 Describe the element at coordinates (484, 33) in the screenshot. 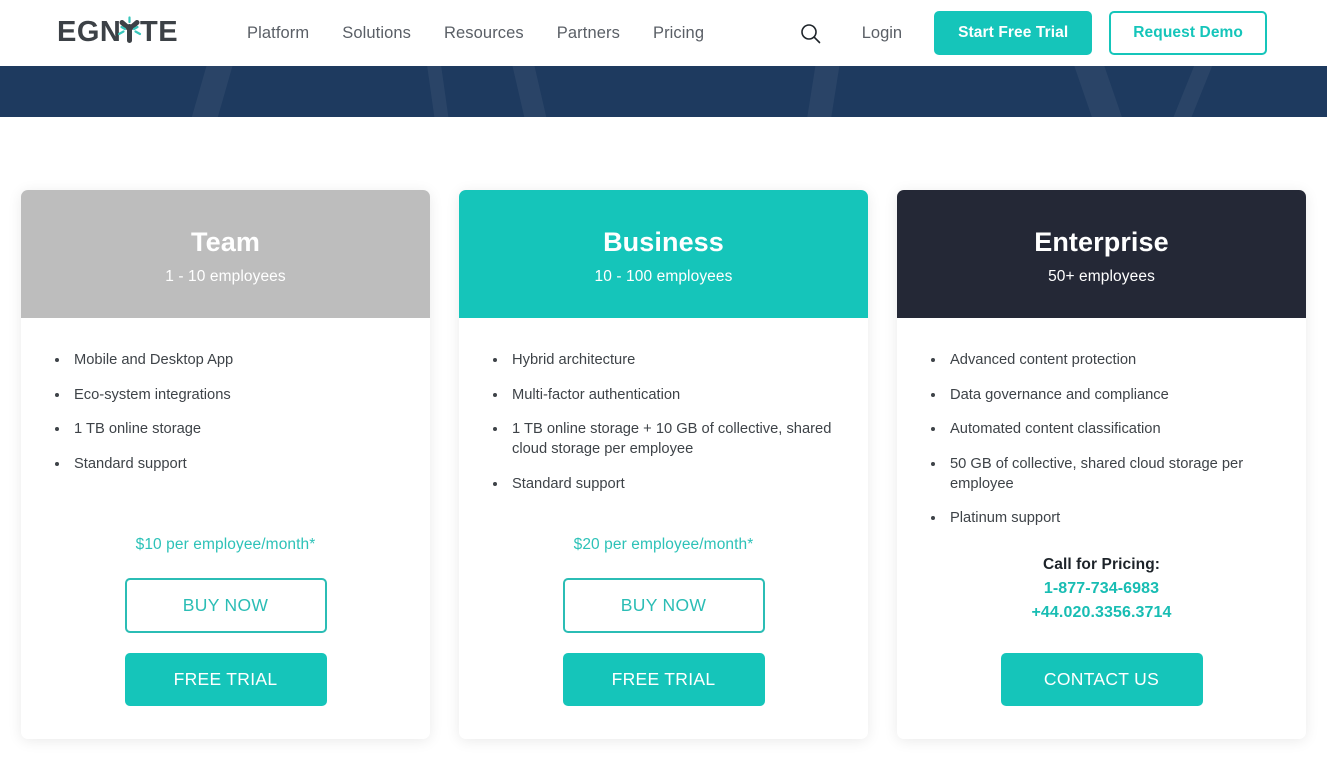

I see `nav-item-resources: Resources` at that location.